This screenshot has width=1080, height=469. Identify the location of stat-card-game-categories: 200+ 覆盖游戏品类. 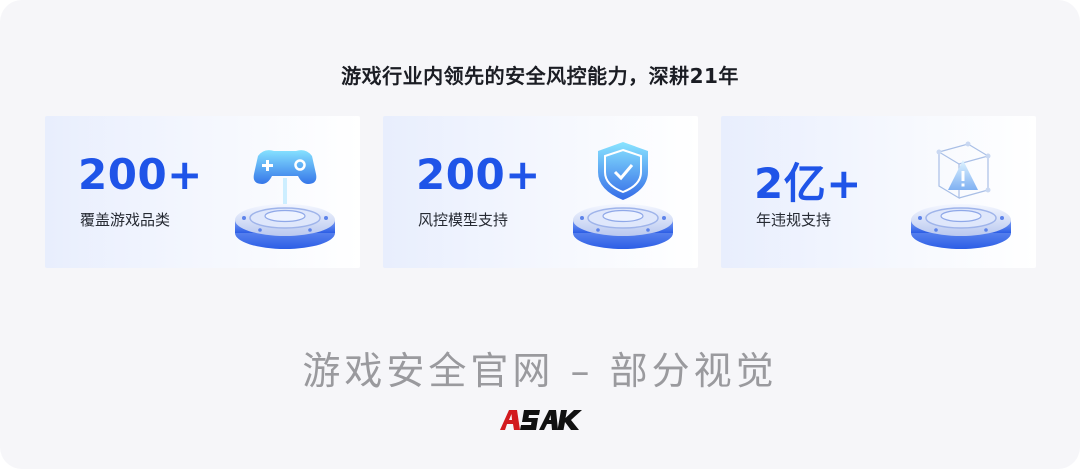
(202, 192).